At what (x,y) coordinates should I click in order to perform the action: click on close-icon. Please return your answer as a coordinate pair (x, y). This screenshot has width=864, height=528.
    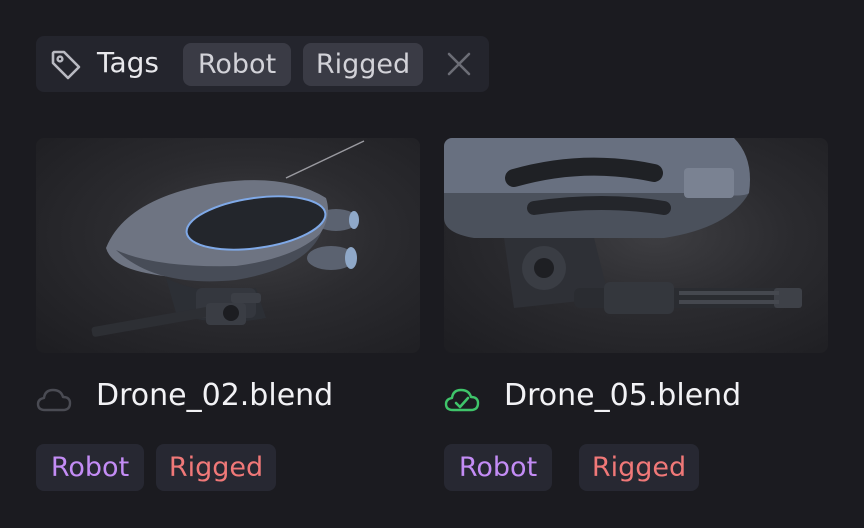
    Looking at the image, I should click on (459, 64).